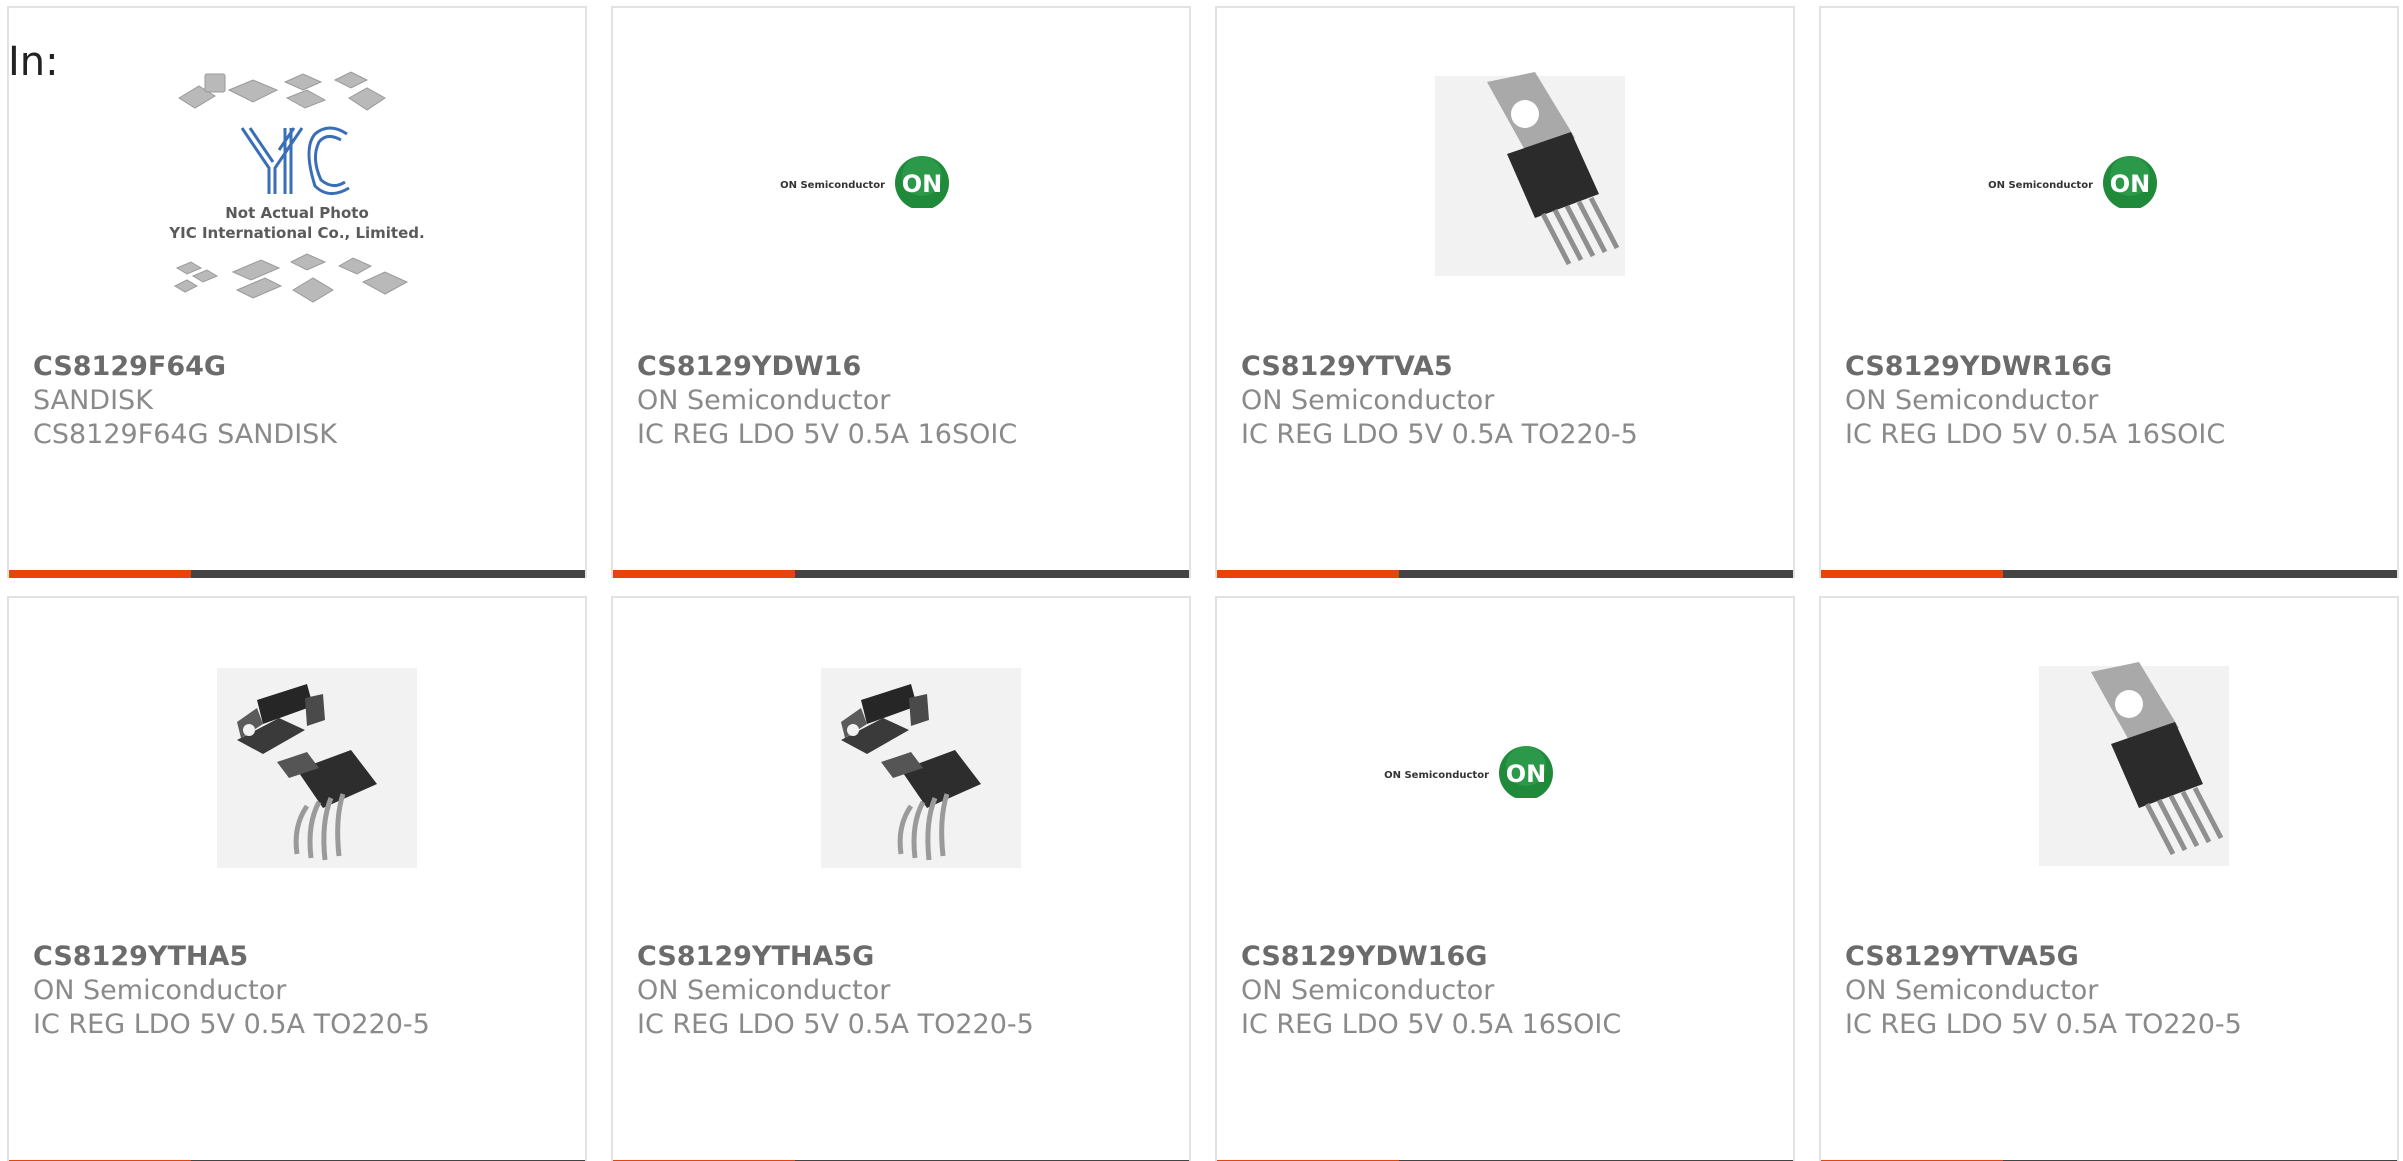 The width and height of the screenshot is (2403, 1161). I want to click on part-number: CS8129F64G, so click(299, 367).